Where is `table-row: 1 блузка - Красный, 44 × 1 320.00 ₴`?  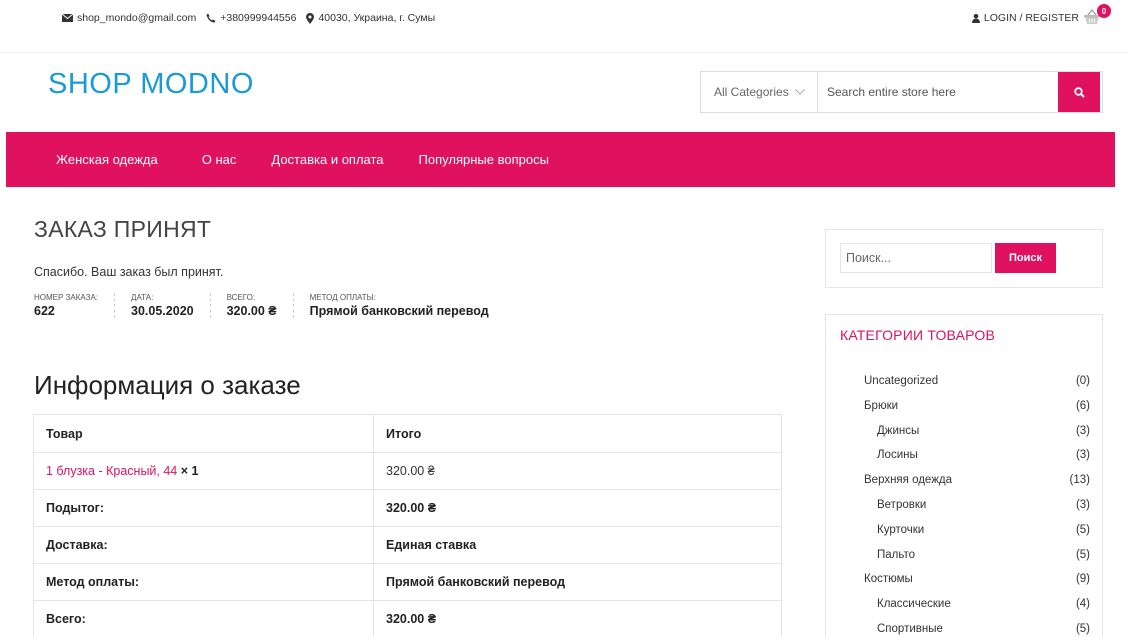 table-row: 1 блузка - Красный, 44 × 1 320.00 ₴ is located at coordinates (407, 471).